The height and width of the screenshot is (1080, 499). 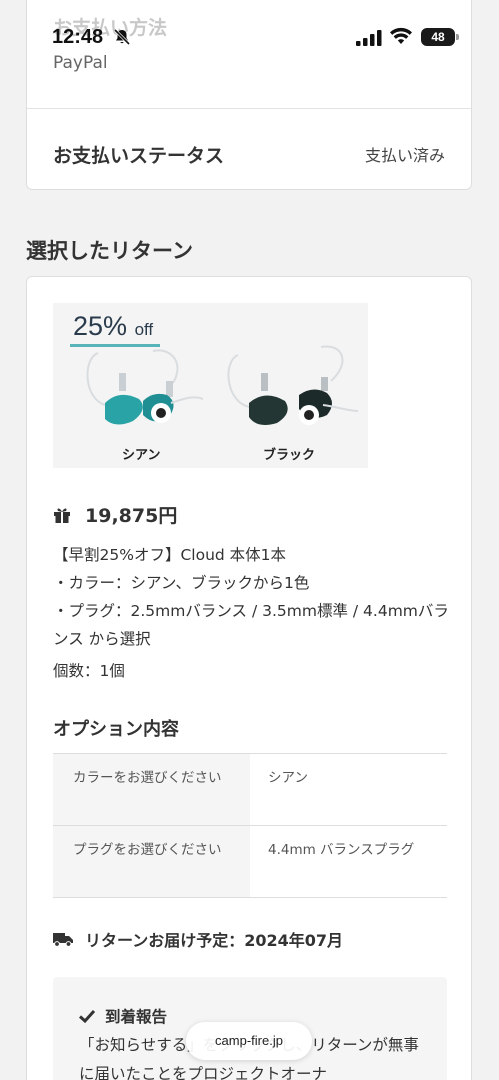 What do you see at coordinates (63, 940) in the screenshot?
I see `truck-icon` at bounding box center [63, 940].